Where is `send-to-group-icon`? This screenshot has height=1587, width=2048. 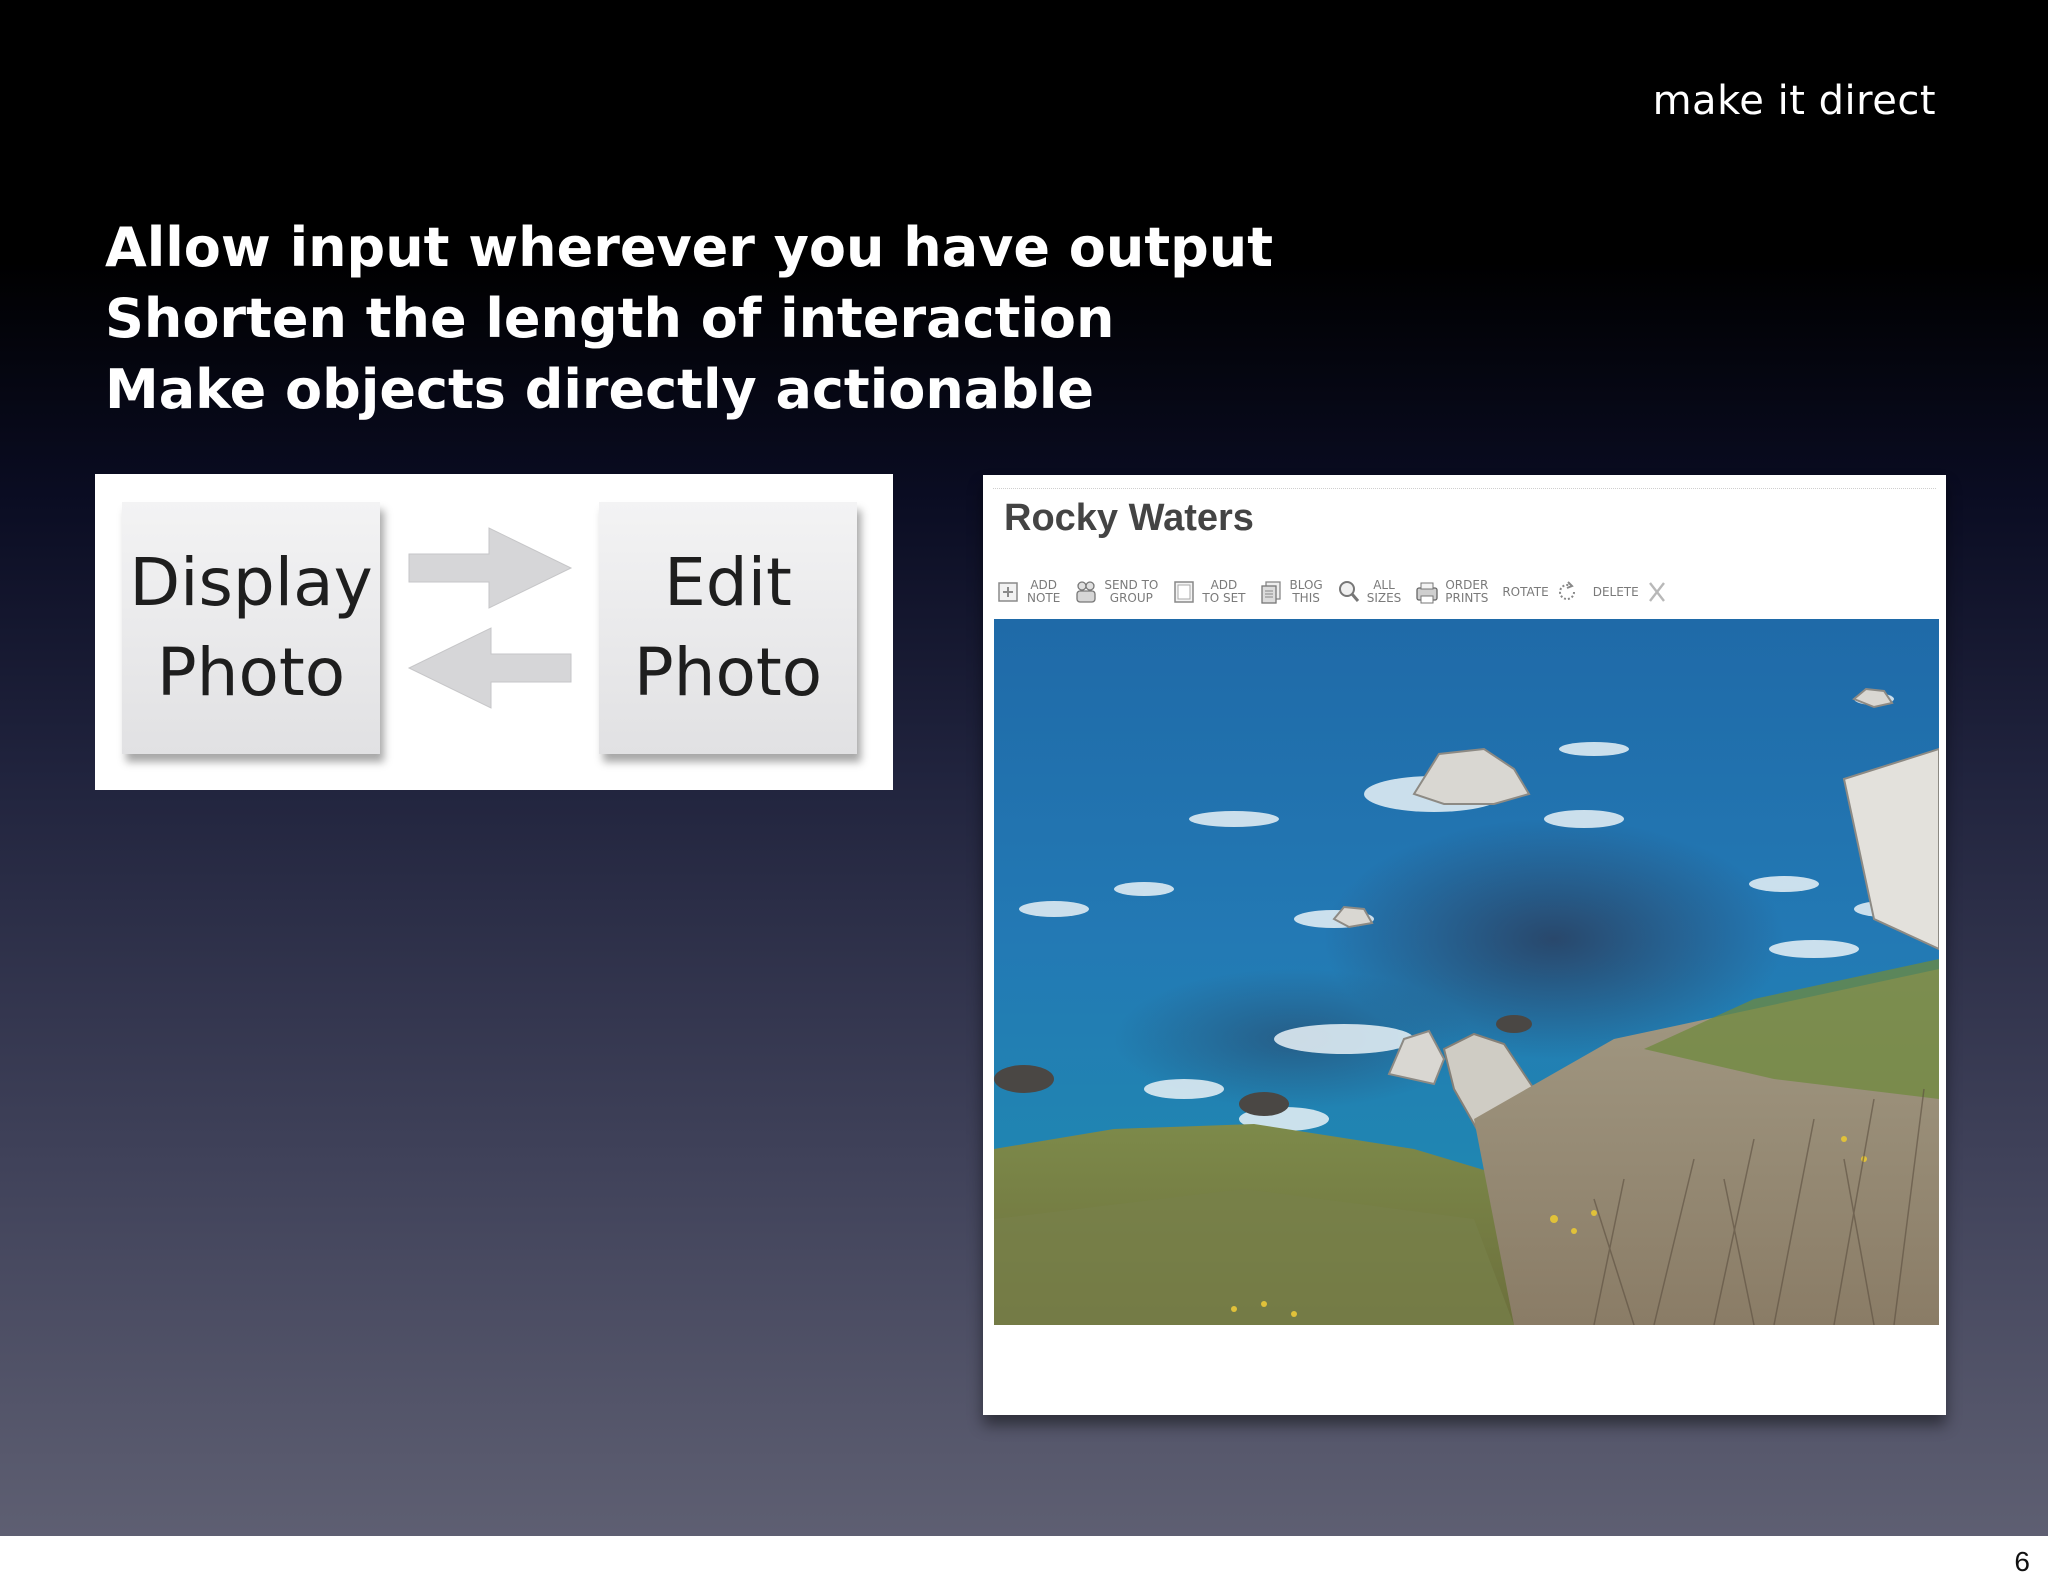 send-to-group-icon is located at coordinates (1086, 592).